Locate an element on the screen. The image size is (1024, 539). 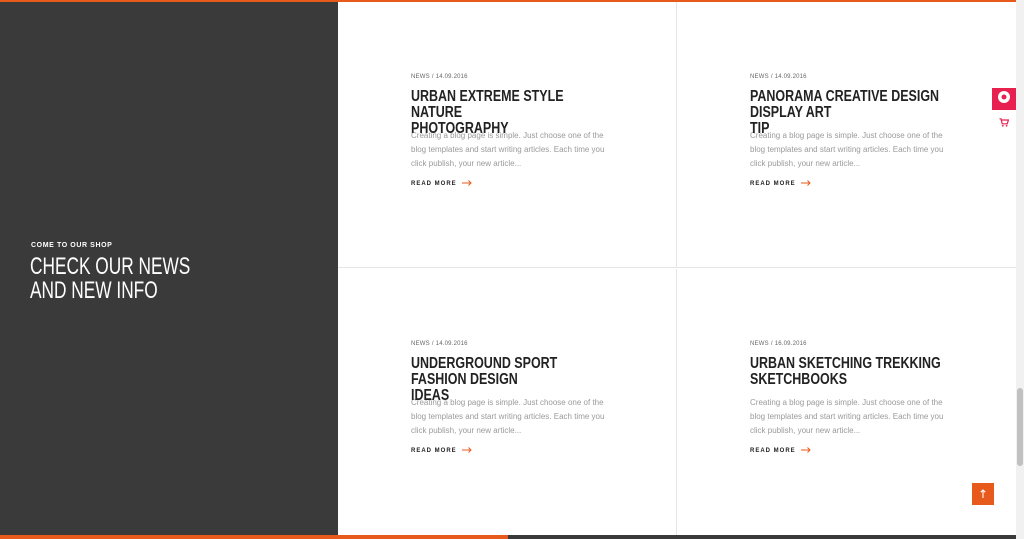
scroll-progress-fill is located at coordinates (254, 537).